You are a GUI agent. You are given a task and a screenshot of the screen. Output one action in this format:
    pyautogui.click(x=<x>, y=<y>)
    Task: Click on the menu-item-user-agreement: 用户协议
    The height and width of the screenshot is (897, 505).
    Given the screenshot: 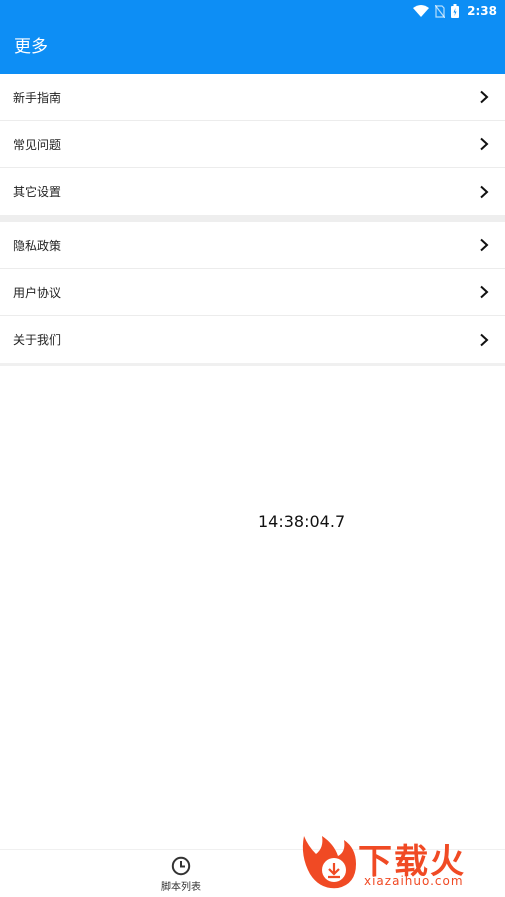 What is the action you would take?
    pyautogui.click(x=252, y=292)
    